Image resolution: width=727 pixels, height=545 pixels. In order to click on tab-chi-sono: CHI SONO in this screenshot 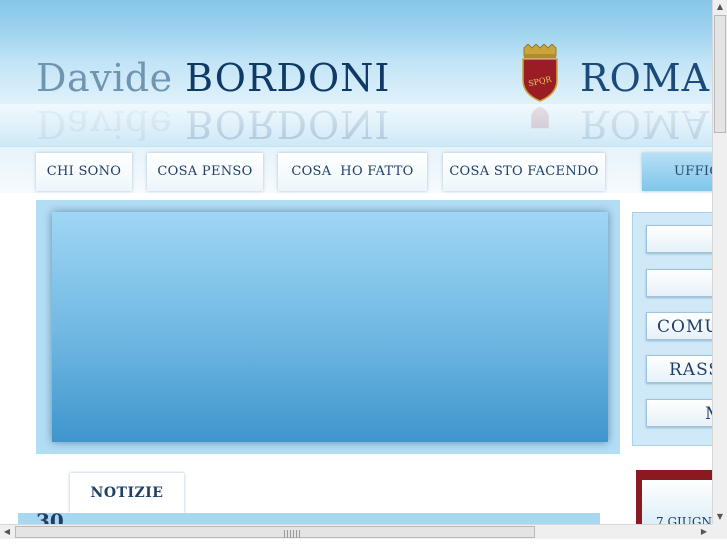, I will do `click(84, 172)`.